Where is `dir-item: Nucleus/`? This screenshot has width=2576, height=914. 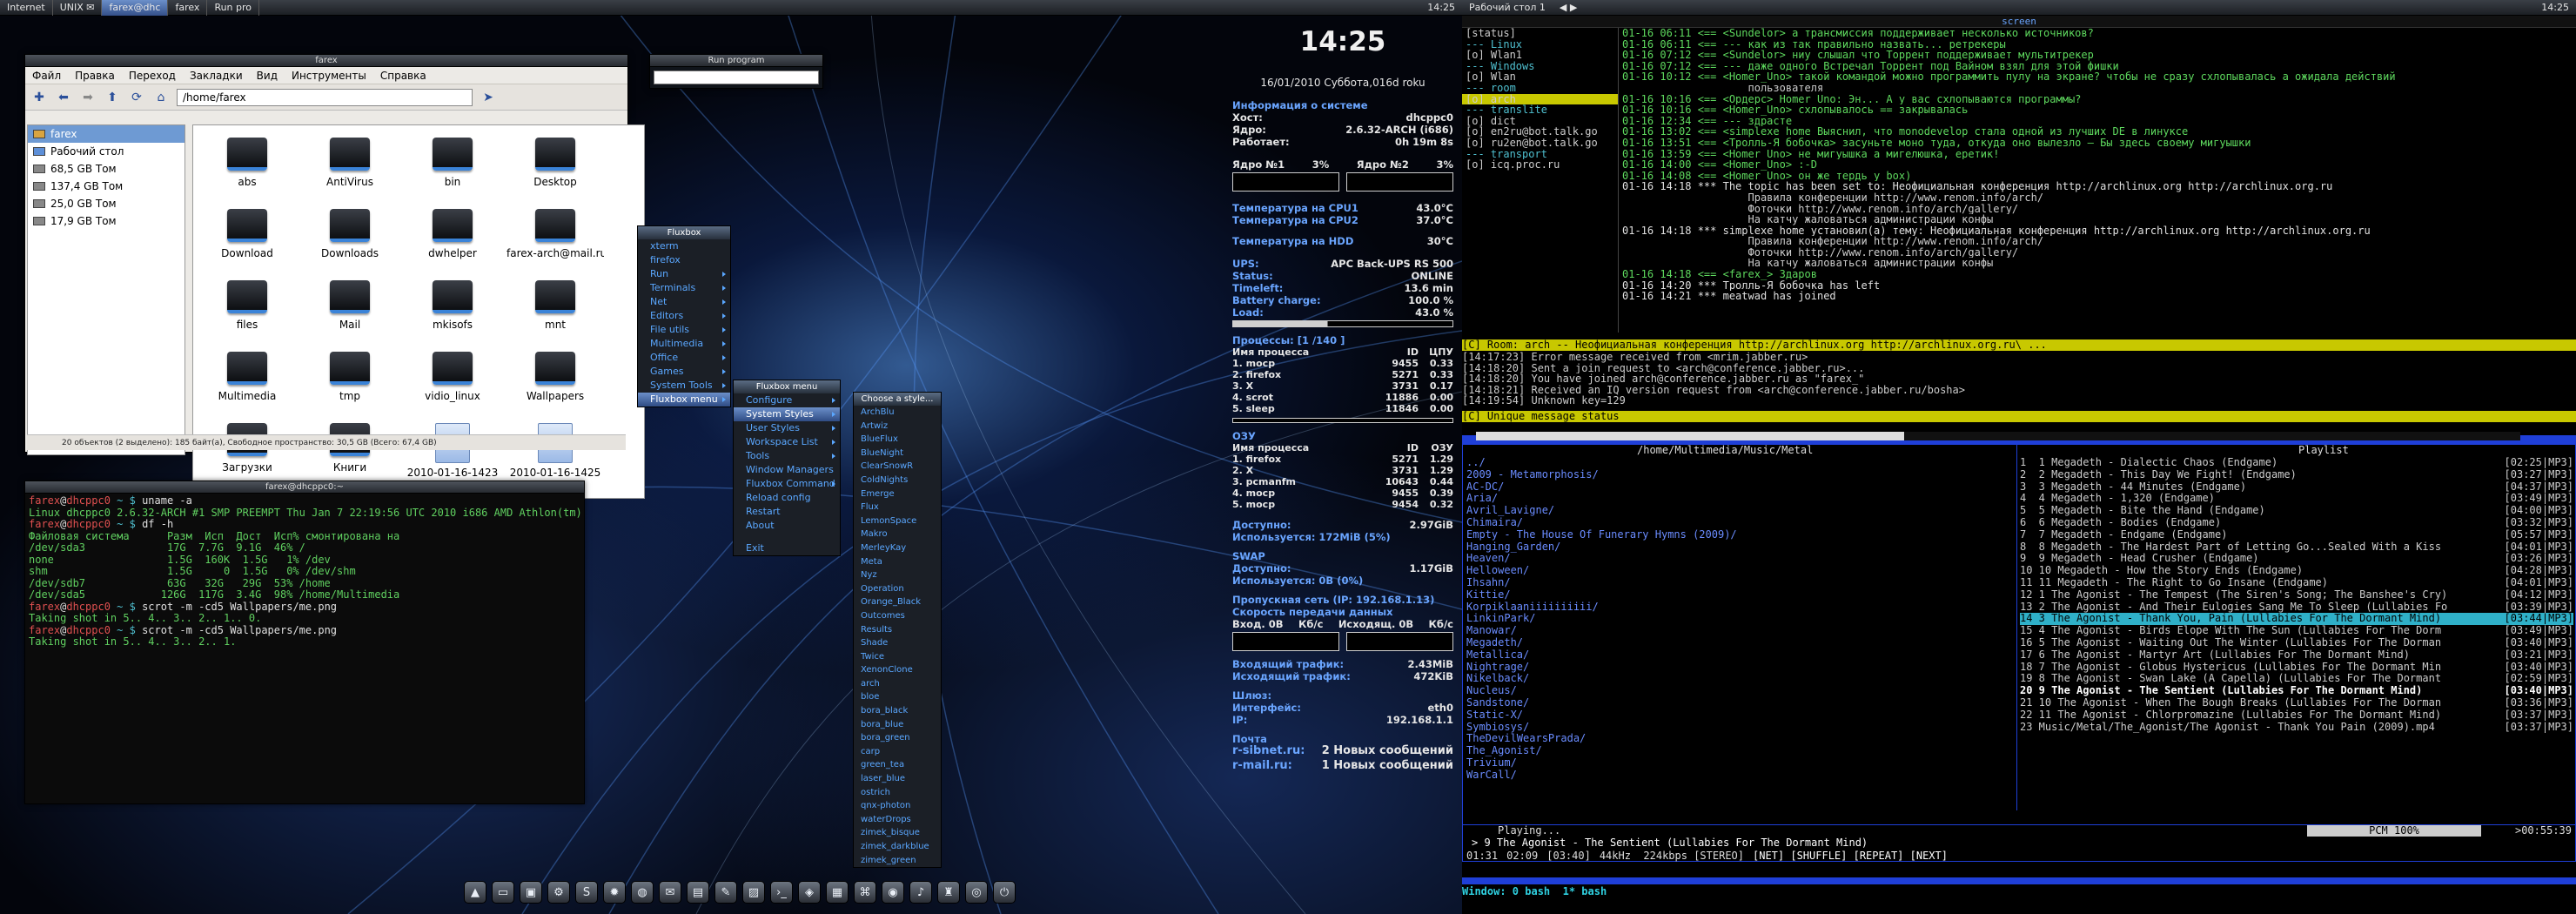
dir-item: Nucleus/ is located at coordinates (1741, 691).